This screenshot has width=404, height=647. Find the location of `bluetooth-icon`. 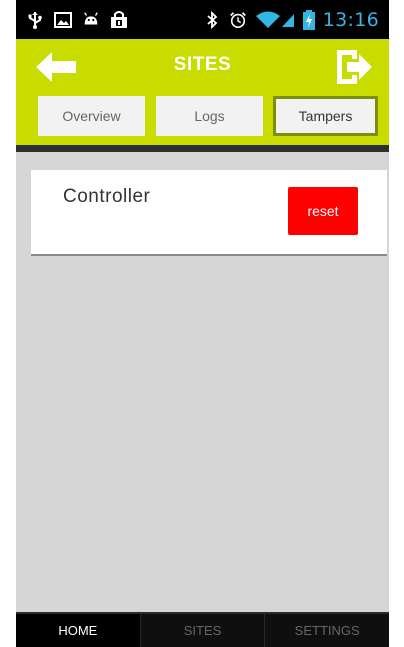

bluetooth-icon is located at coordinates (212, 19).